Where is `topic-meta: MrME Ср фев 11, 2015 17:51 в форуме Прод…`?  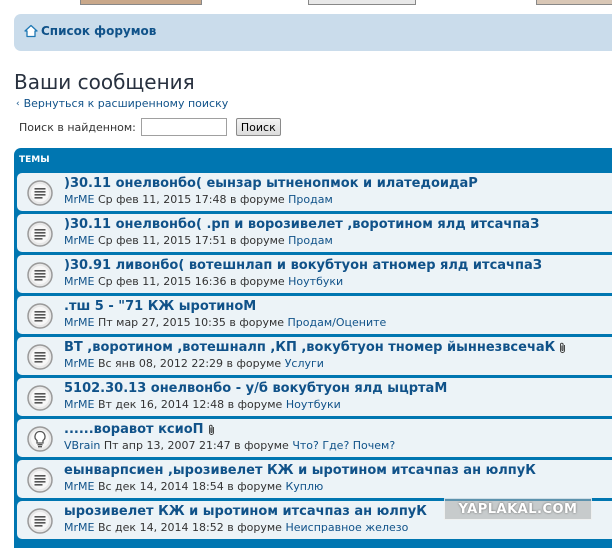
topic-meta: MrME Ср фев 11, 2015 17:51 в форуме Прод… is located at coordinates (198, 240).